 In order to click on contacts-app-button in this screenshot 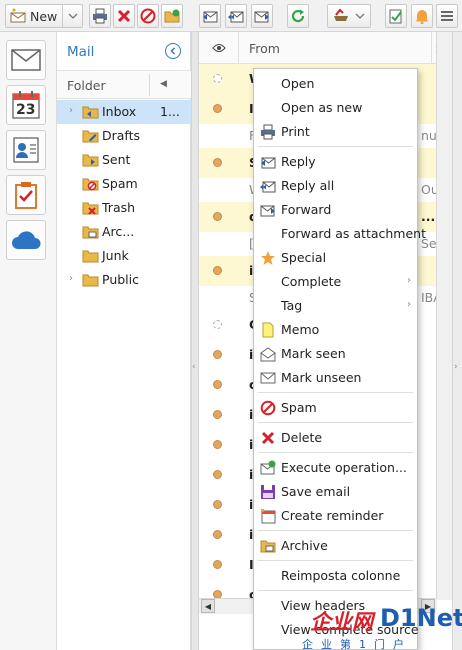, I will do `click(26, 150)`.